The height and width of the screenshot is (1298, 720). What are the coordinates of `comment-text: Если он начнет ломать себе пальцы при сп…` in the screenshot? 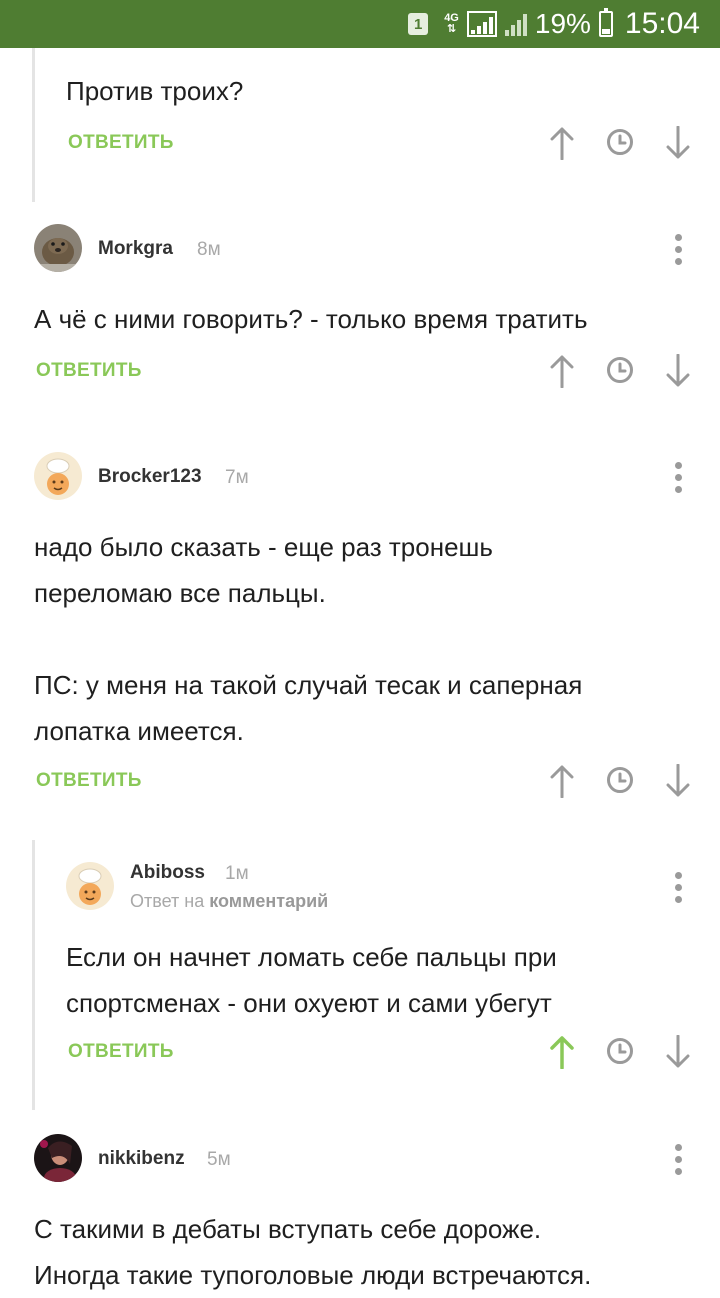 It's located at (311, 980).